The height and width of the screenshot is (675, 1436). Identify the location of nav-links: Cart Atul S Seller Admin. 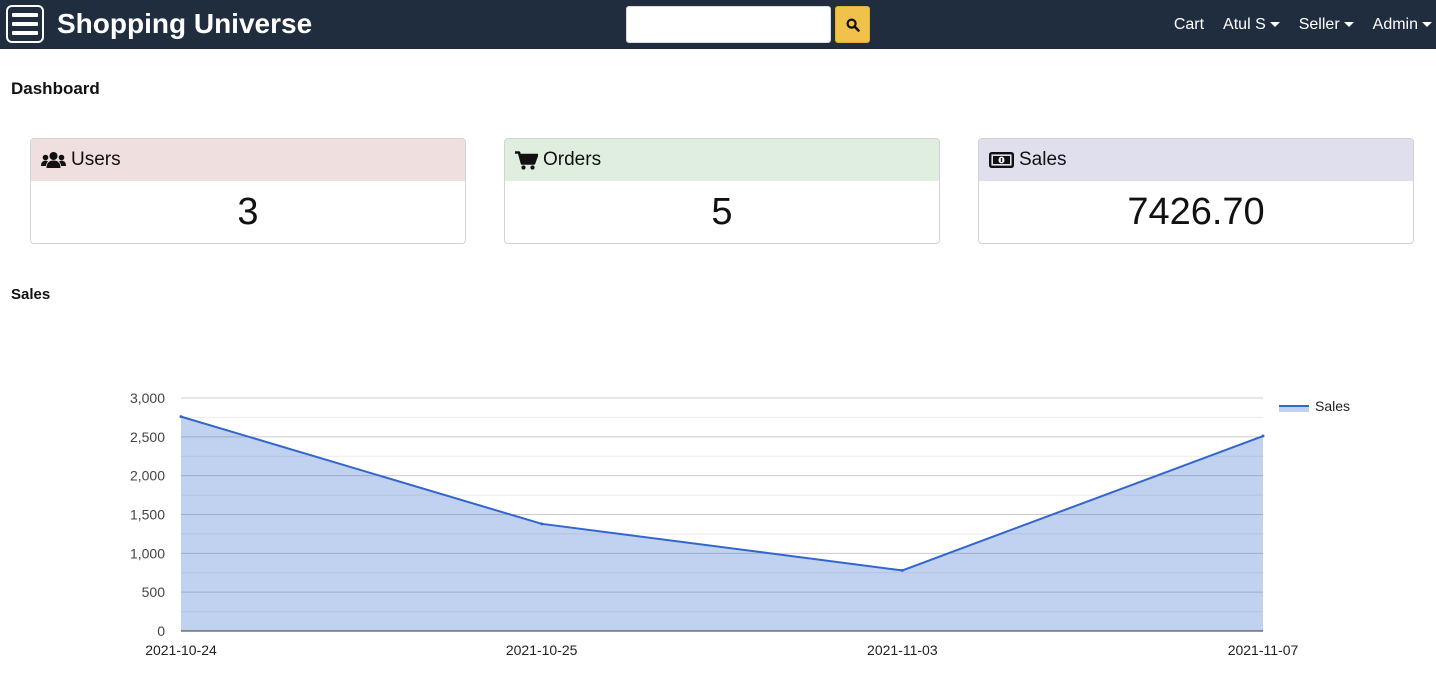
(1293, 24).